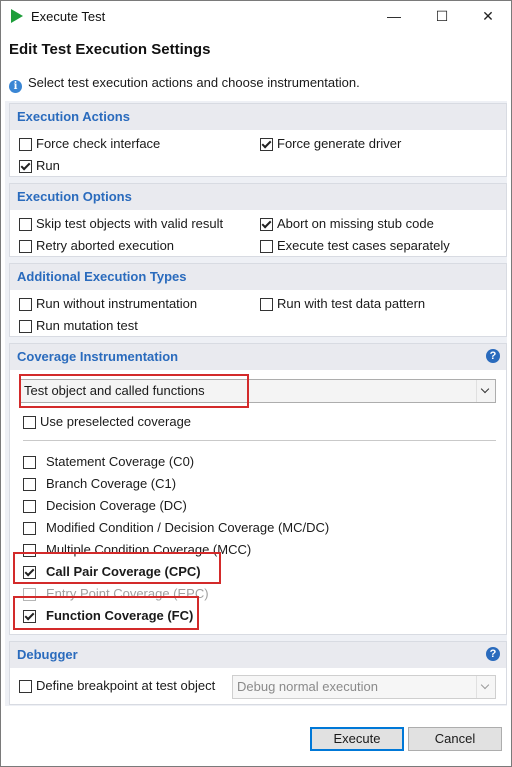  Describe the element at coordinates (98, 356) in the screenshot. I see `coverage-instrumentation-title: Coverage Instrumentation` at that location.